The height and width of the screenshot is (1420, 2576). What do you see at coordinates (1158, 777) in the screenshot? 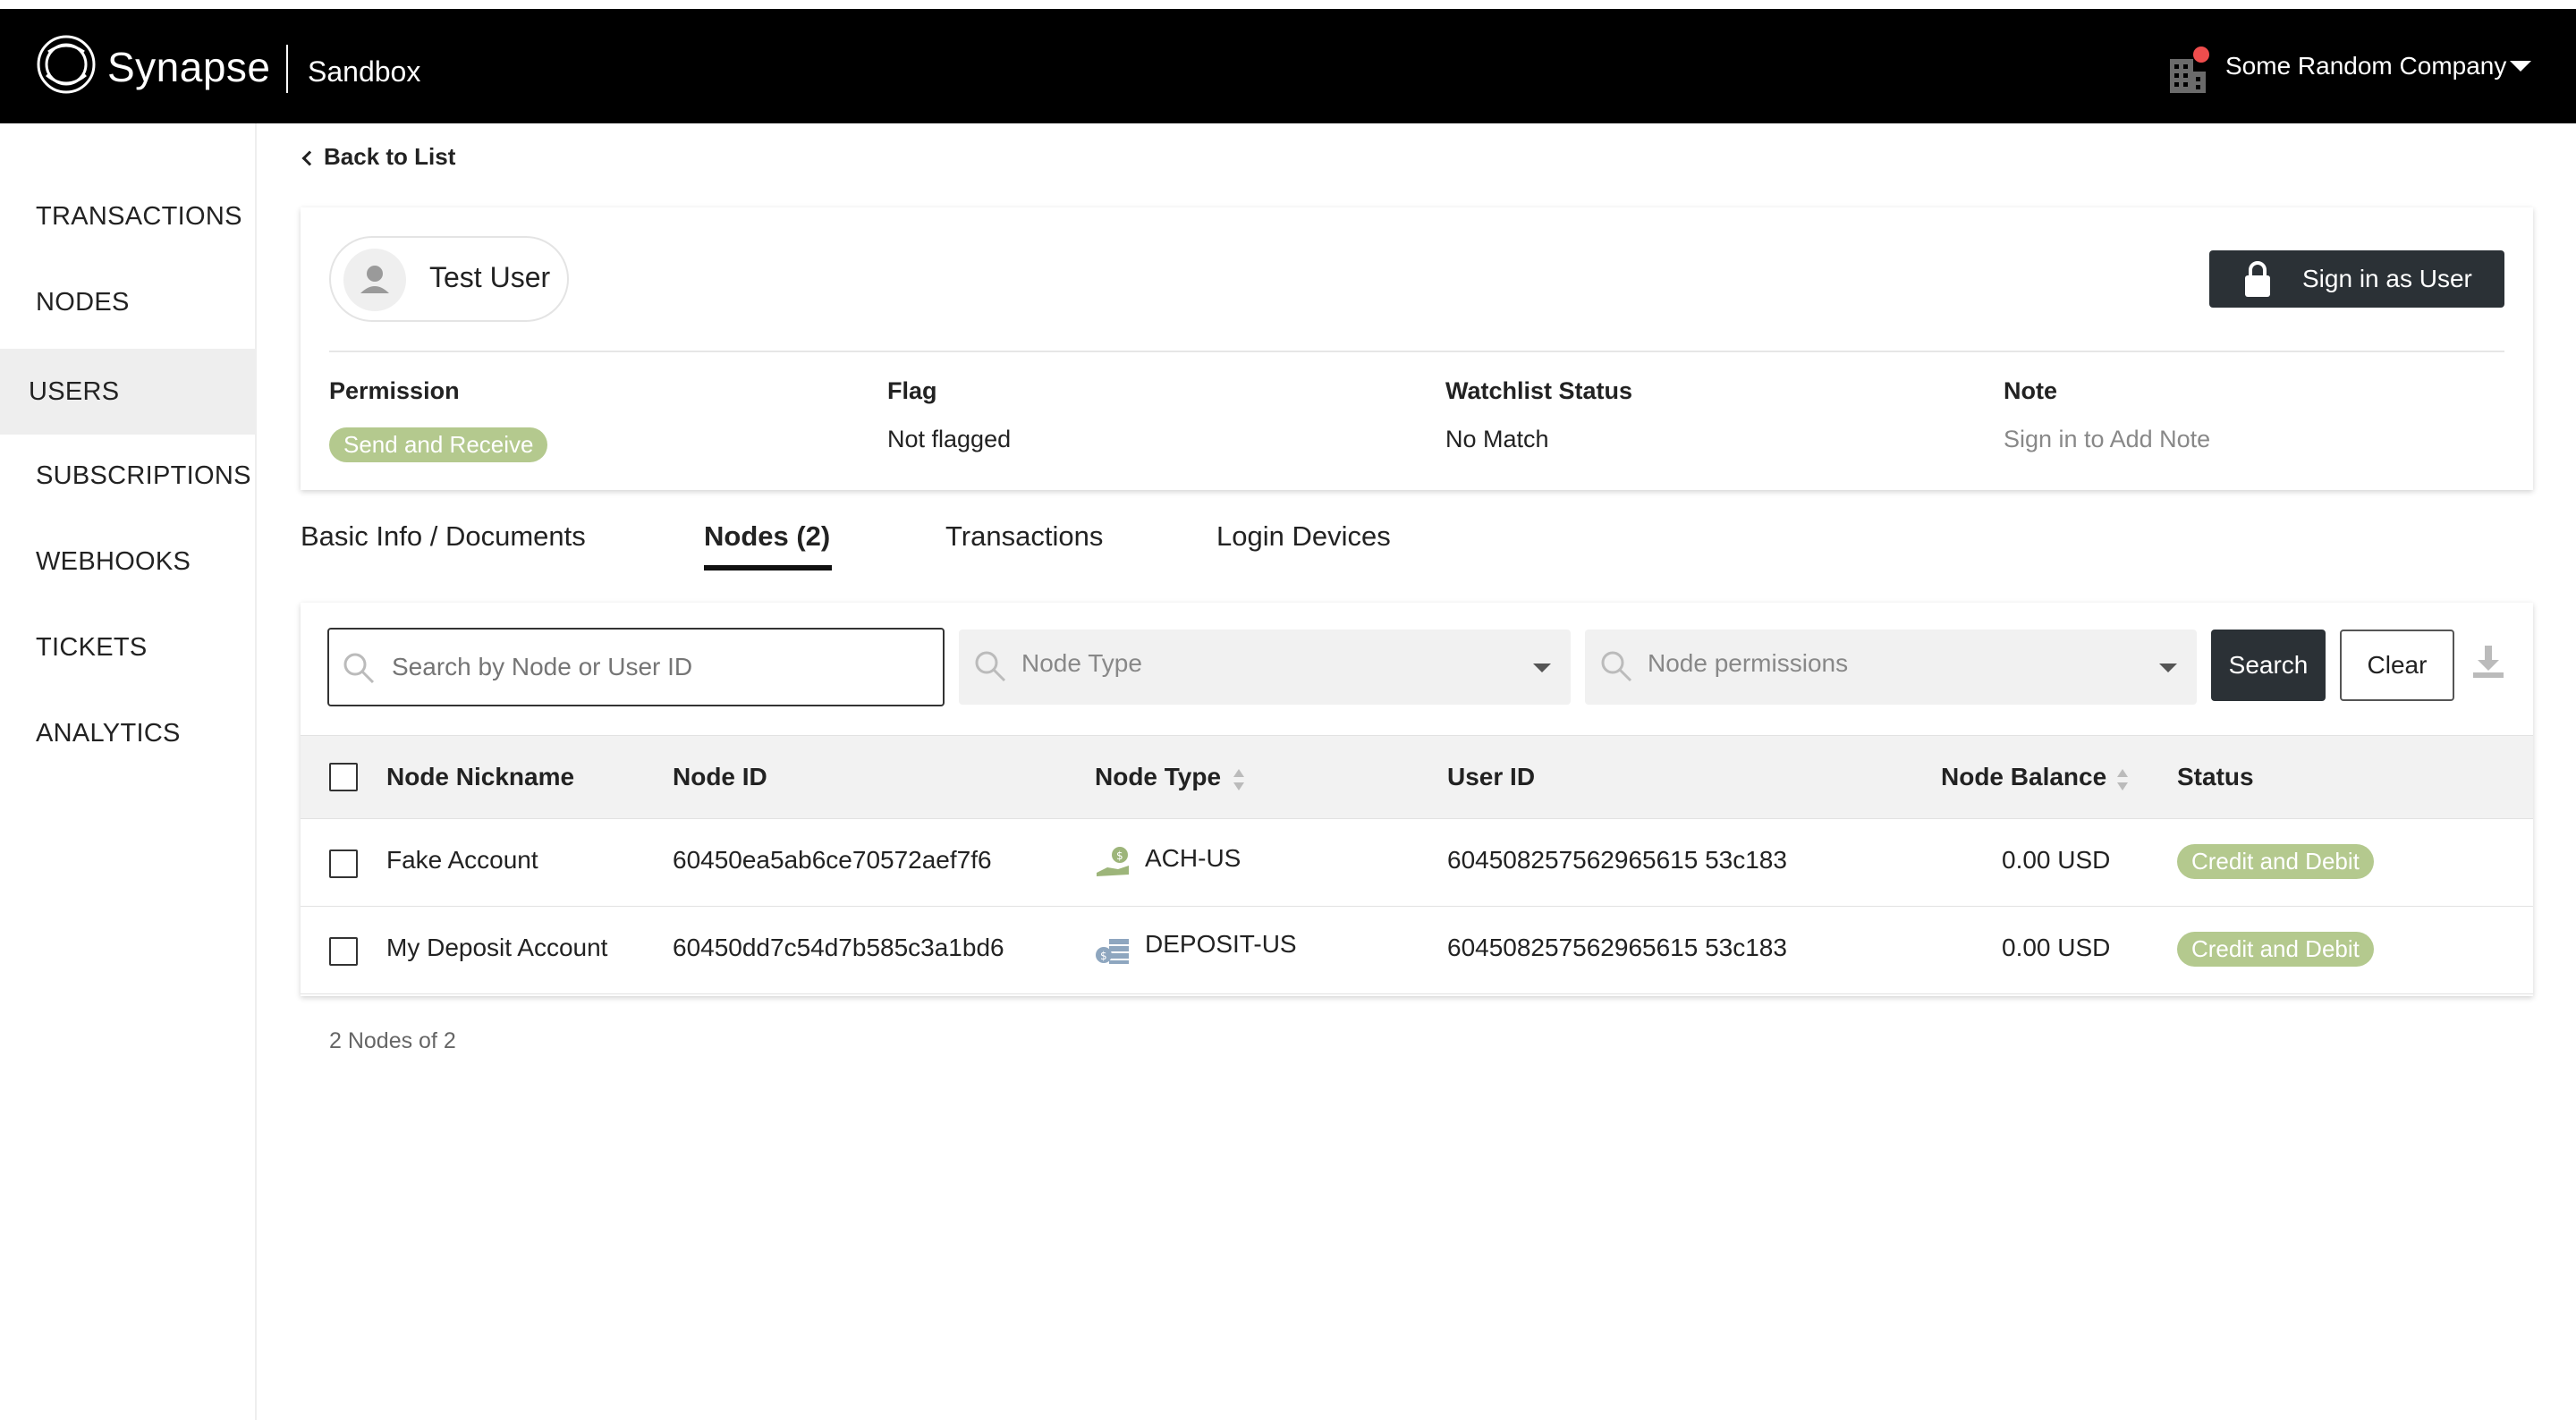
I see `column-header-node-type: Node Type` at bounding box center [1158, 777].